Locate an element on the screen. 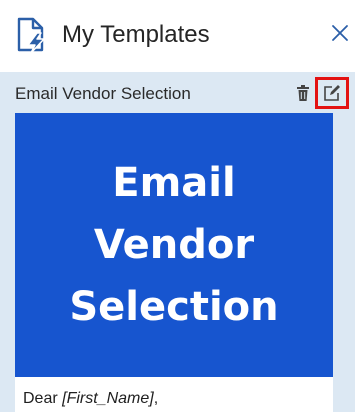 This screenshot has height=412, width=355. template-title: Email Vendor Selection is located at coordinates (103, 94).